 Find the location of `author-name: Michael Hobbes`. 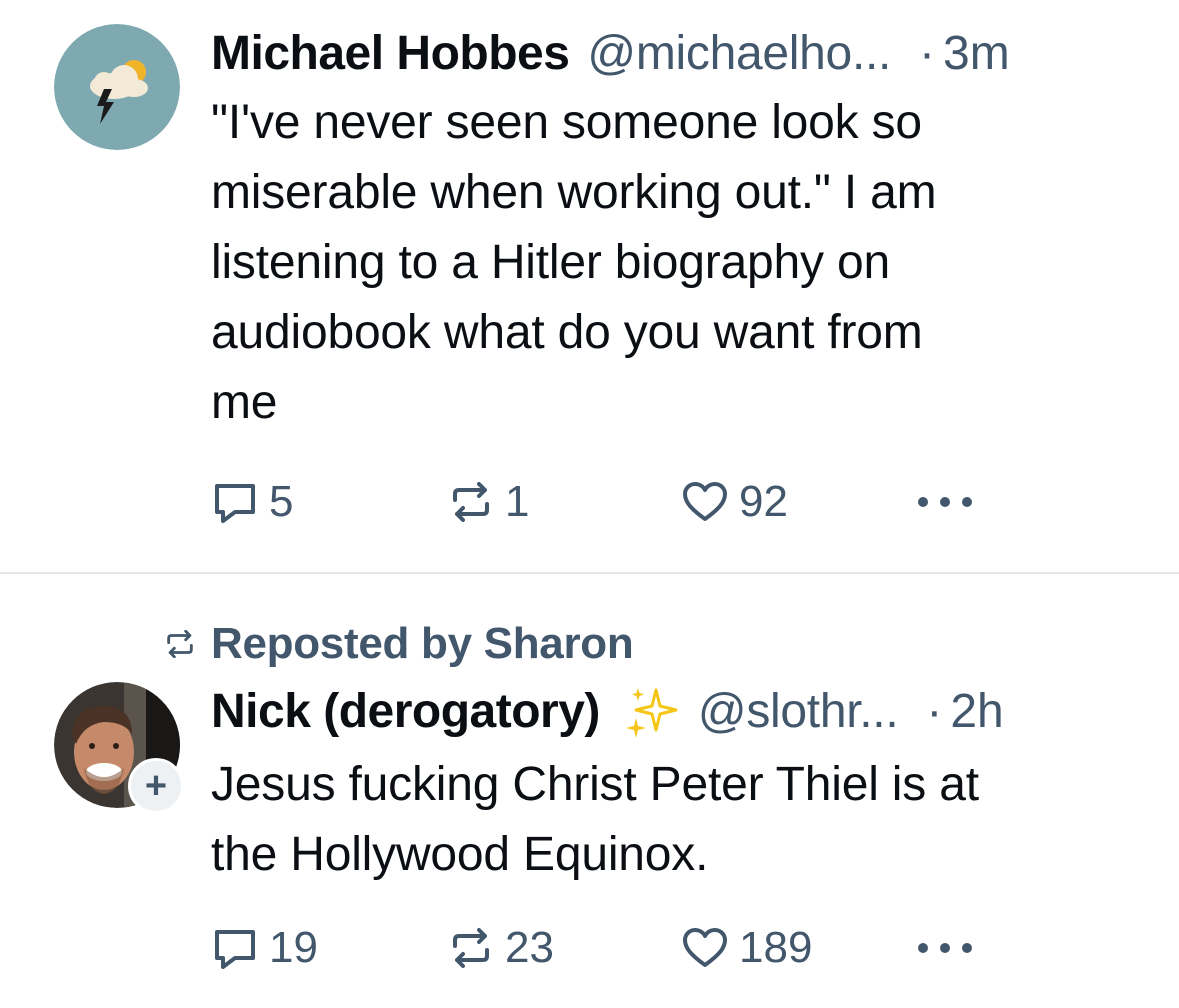

author-name: Michael Hobbes is located at coordinates (390, 54).